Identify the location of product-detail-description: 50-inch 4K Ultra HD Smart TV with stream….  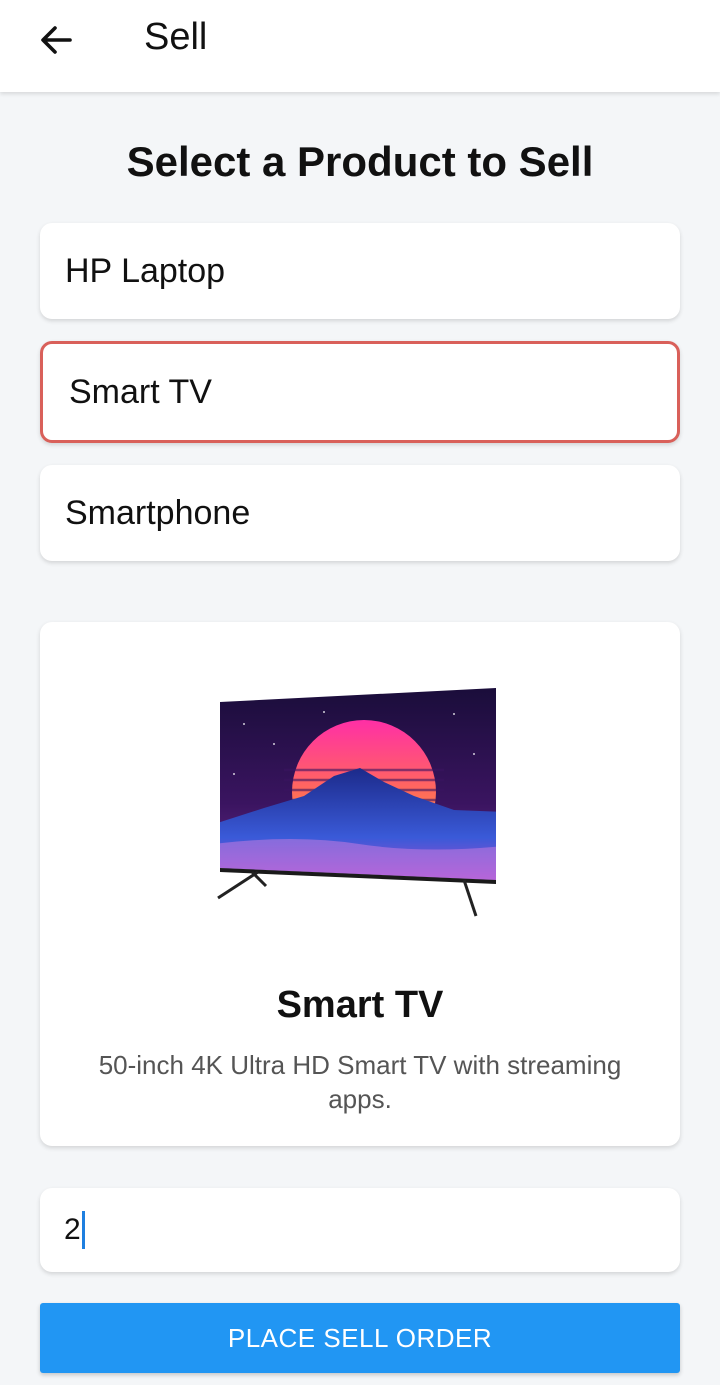
(360, 1082).